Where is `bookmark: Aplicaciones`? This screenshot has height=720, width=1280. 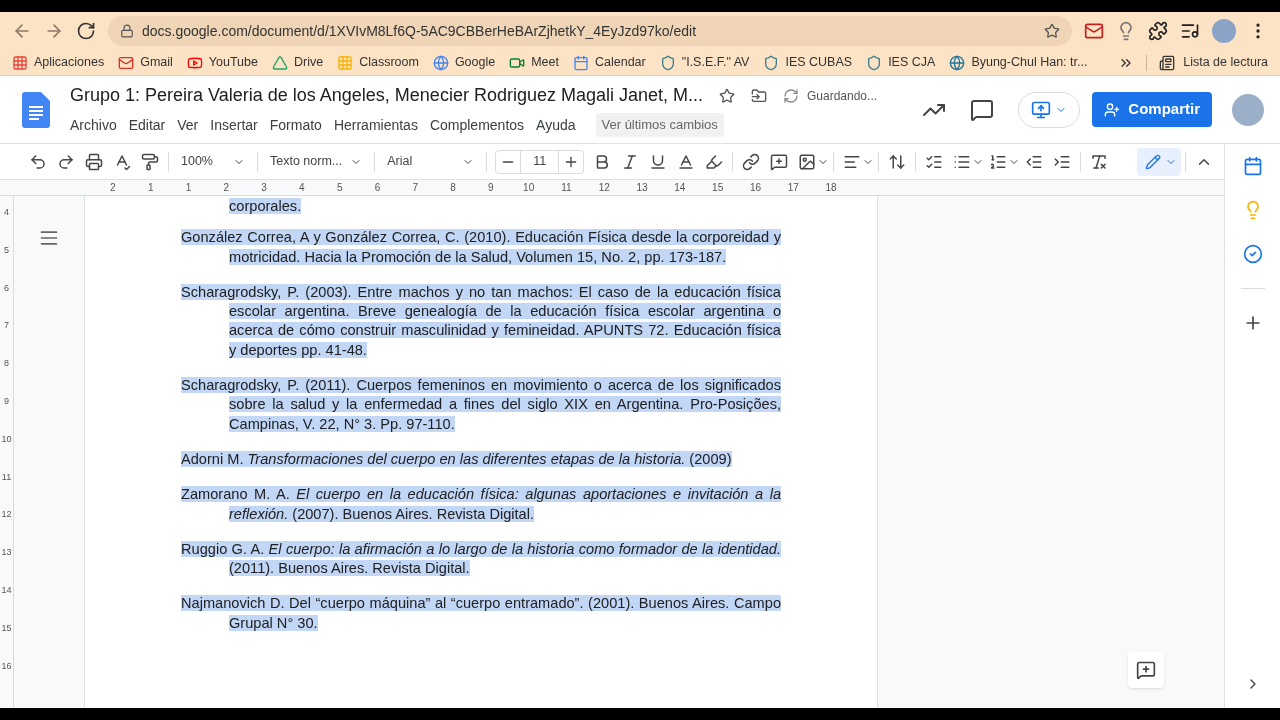
bookmark: Aplicaciones is located at coordinates (58, 62).